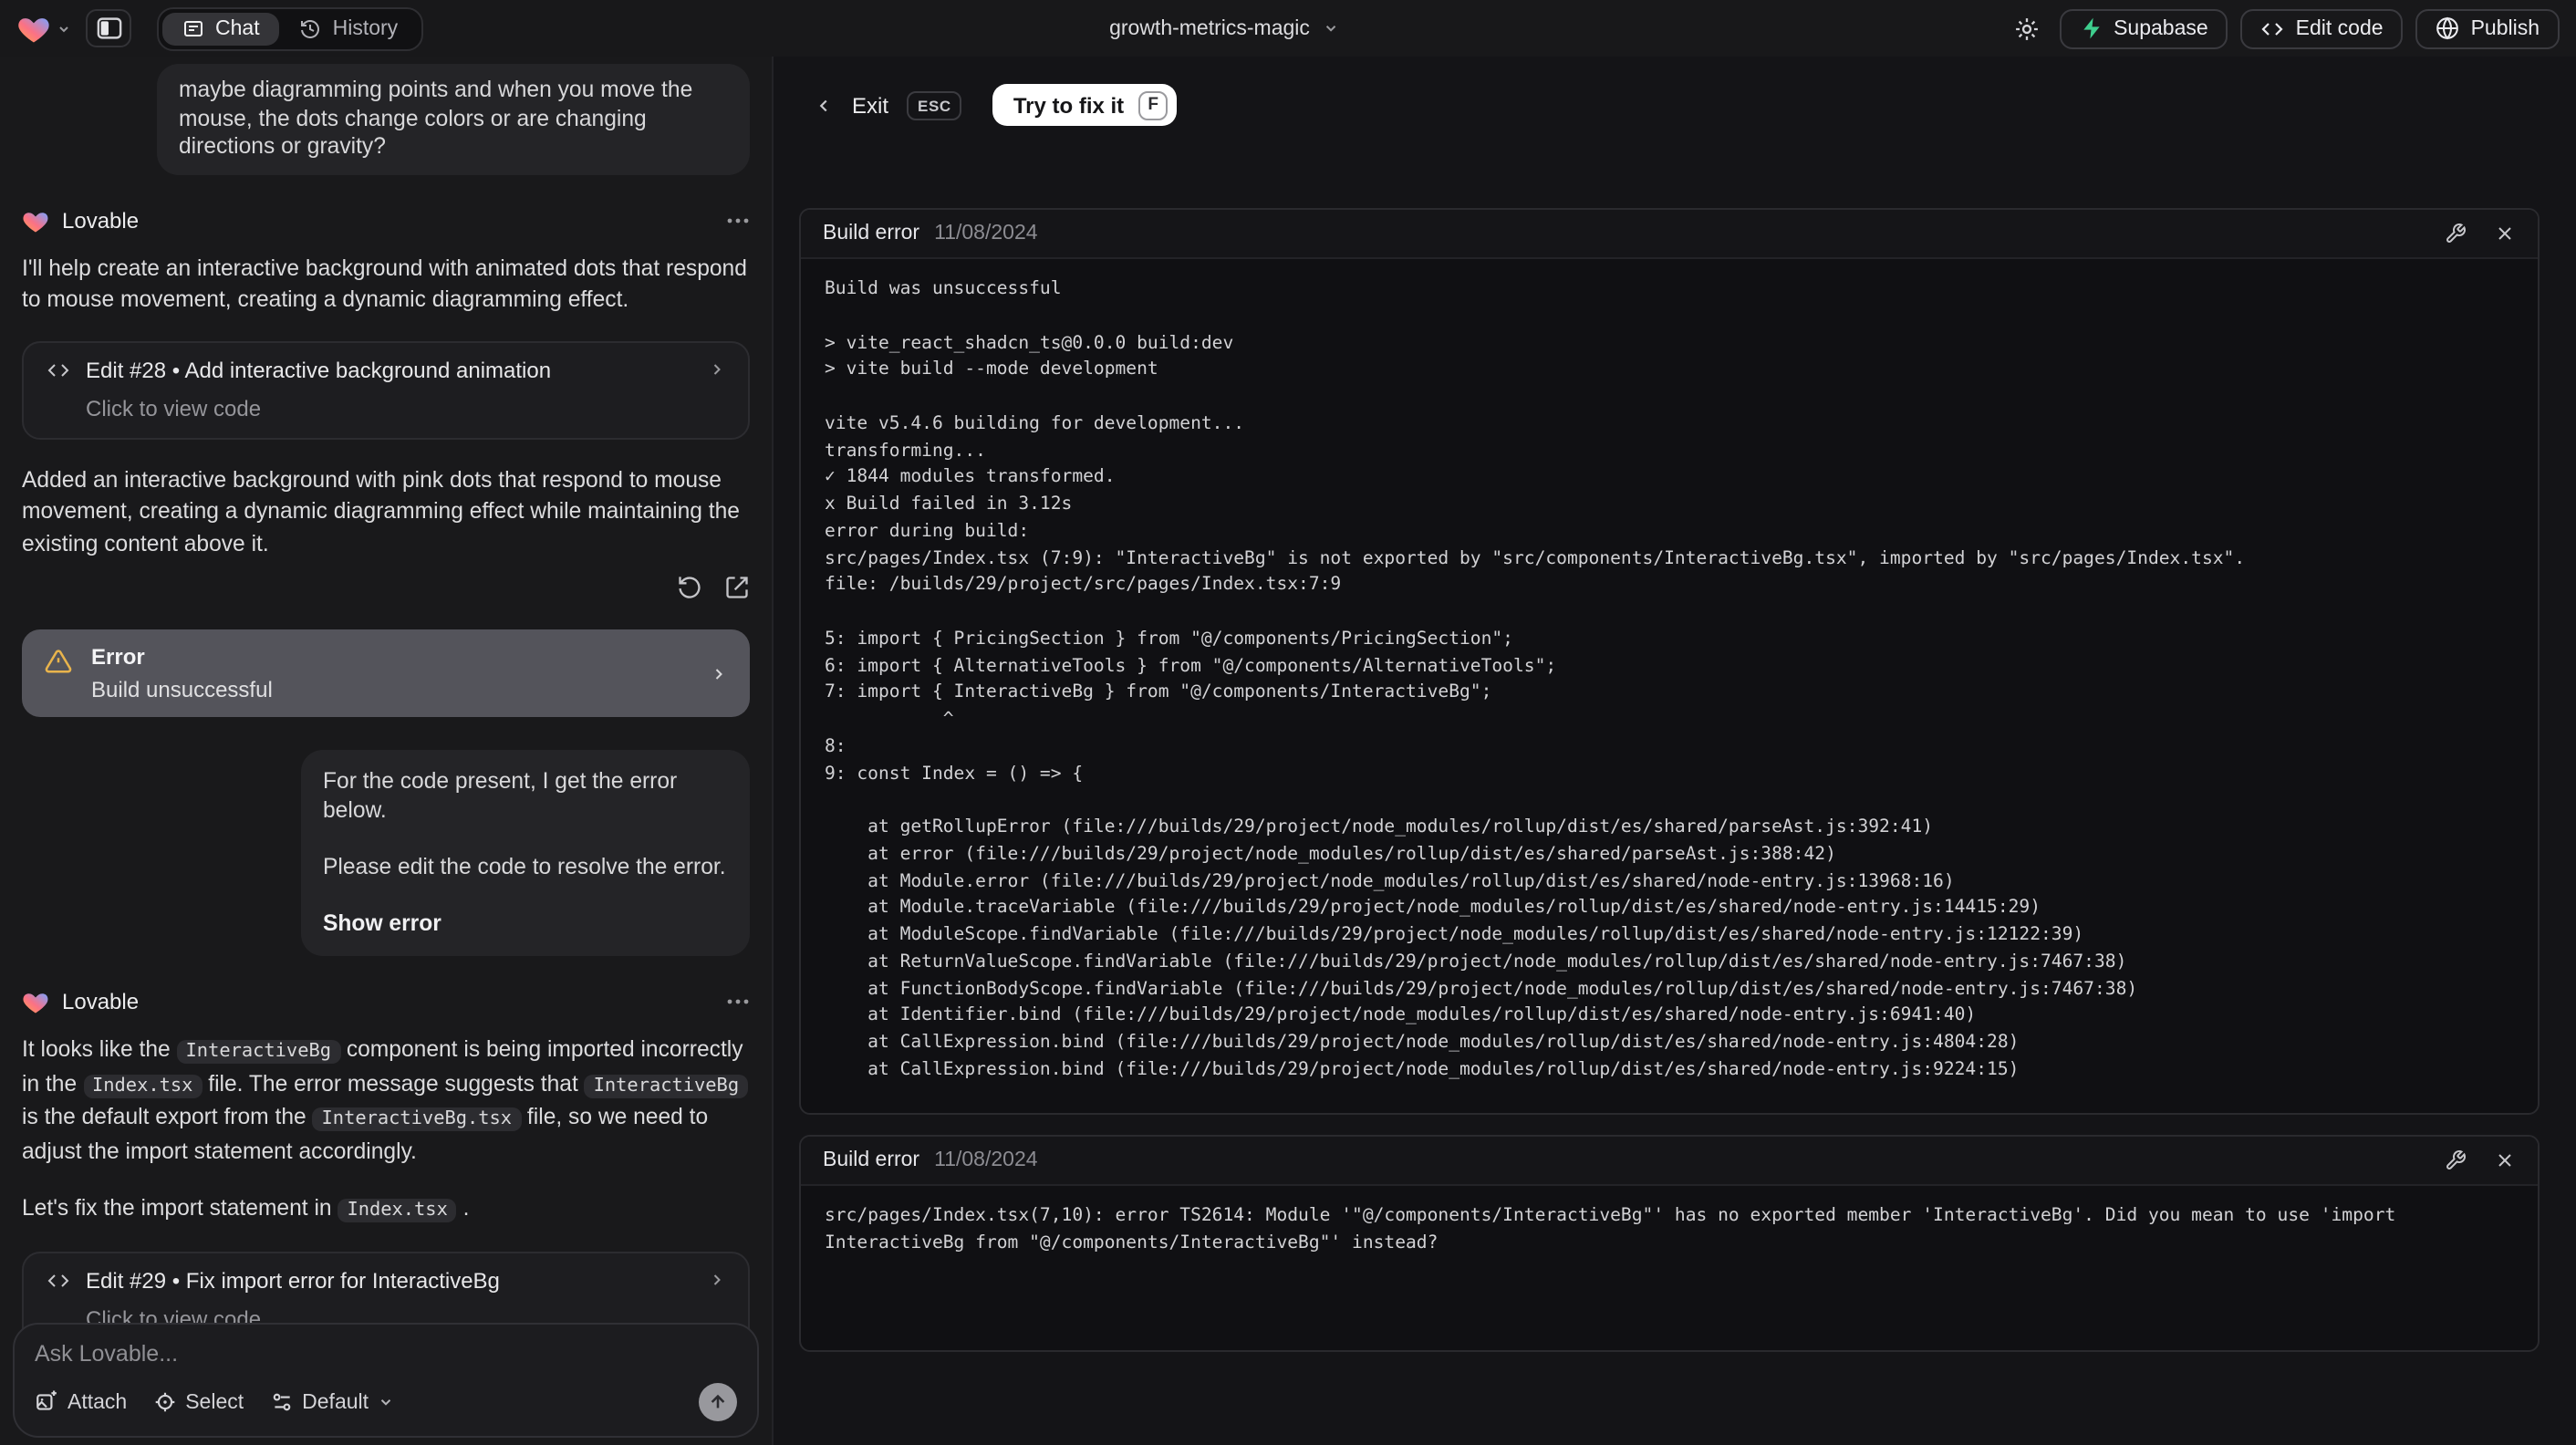 The width and height of the screenshot is (2576, 1445). I want to click on image-plus-icon, so click(46, 1402).